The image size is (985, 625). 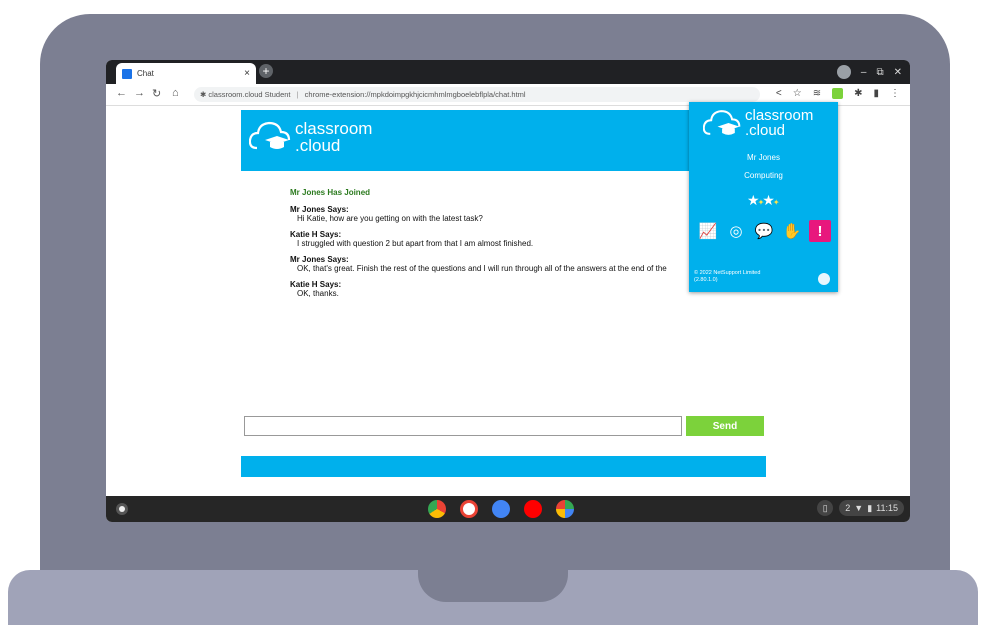 What do you see at coordinates (122, 509) in the screenshot?
I see `launcher-icon` at bounding box center [122, 509].